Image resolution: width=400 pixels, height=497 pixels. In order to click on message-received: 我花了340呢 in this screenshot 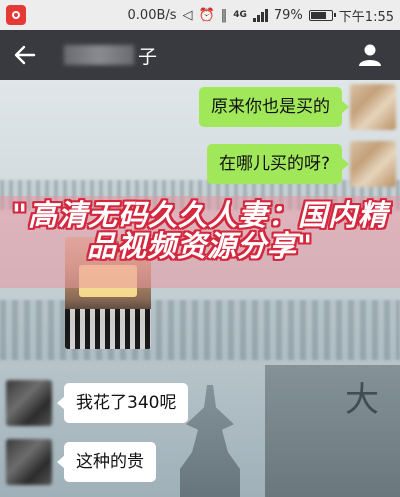, I will do `click(200, 403)`.